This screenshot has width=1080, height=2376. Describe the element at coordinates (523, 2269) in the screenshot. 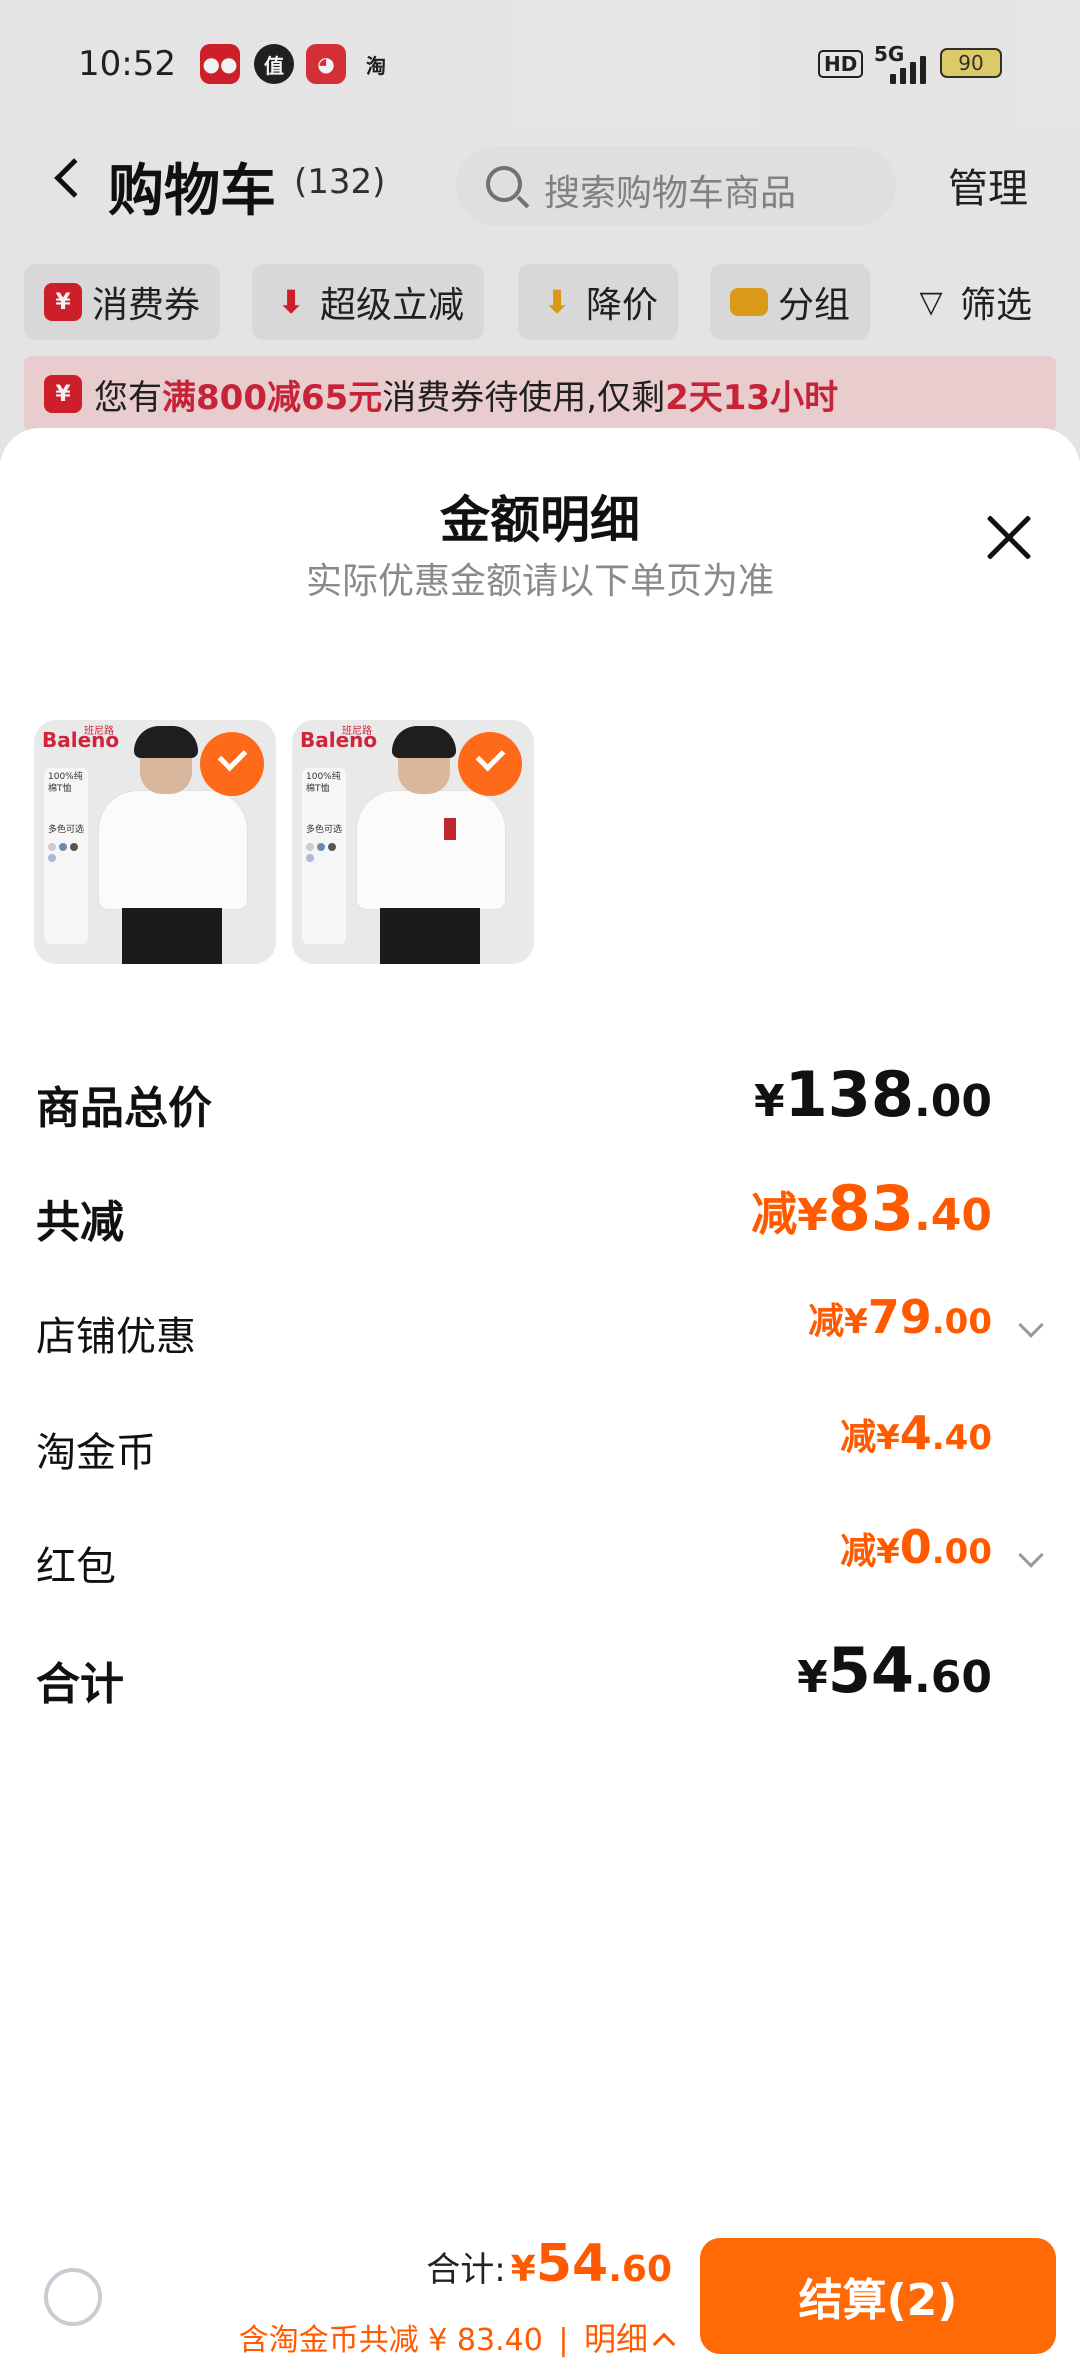

I see `total-yen: ¥` at that location.